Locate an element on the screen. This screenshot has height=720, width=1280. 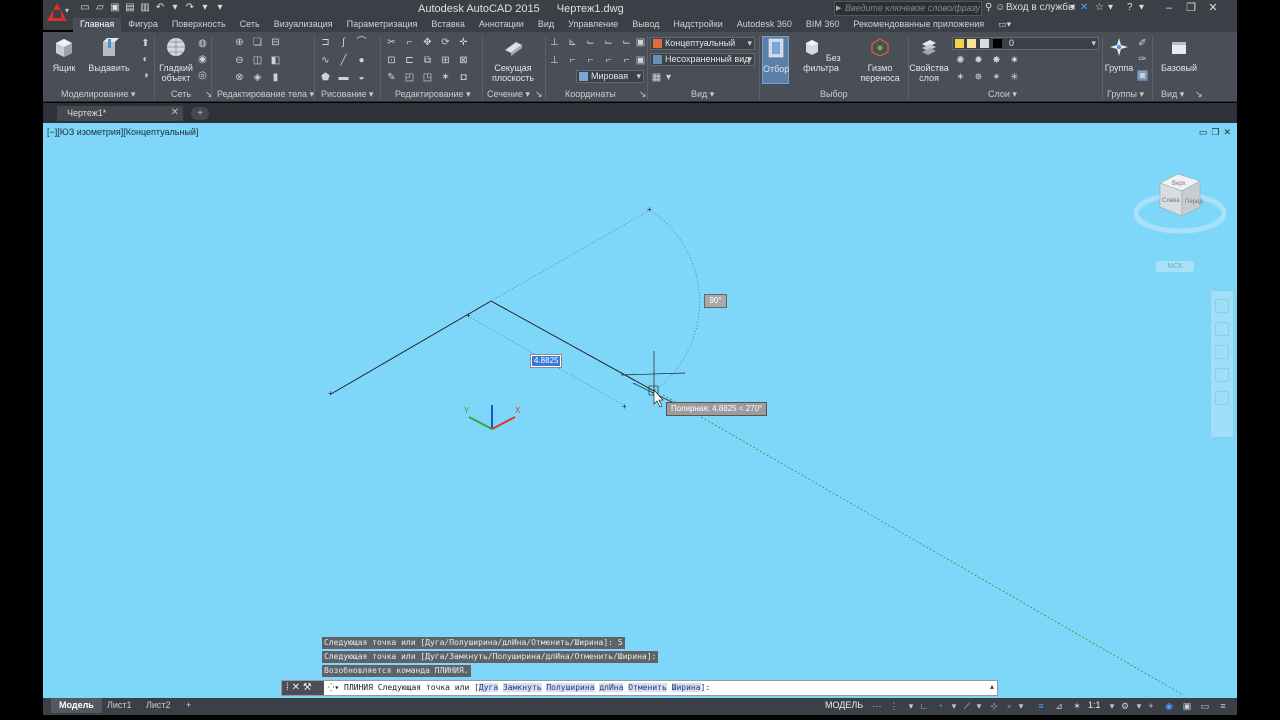
new-tab-icon: + is located at coordinates (200, 113).